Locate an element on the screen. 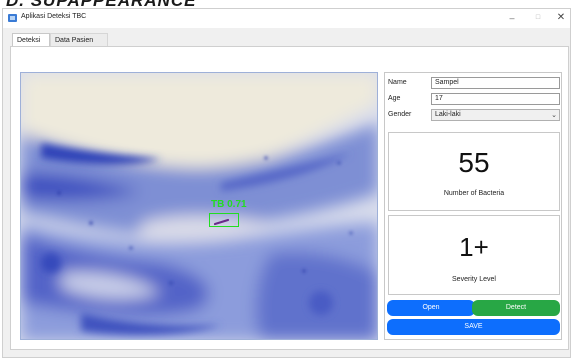  maximize-button: □ is located at coordinates (538, 18).